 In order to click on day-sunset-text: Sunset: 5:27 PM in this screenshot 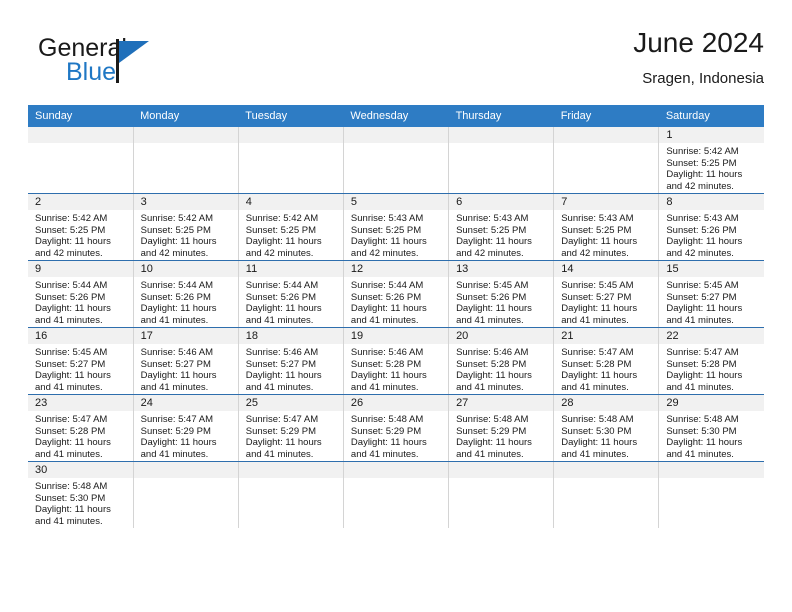, I will do `click(701, 297)`.